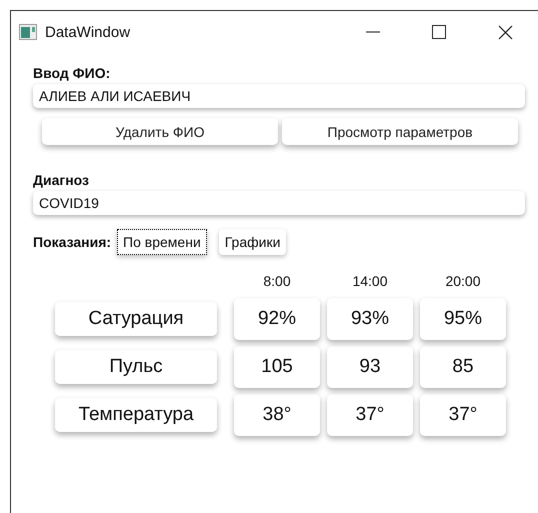 The image size is (538, 513). What do you see at coordinates (136, 367) in the screenshot?
I see `row-label: Пульс` at bounding box center [136, 367].